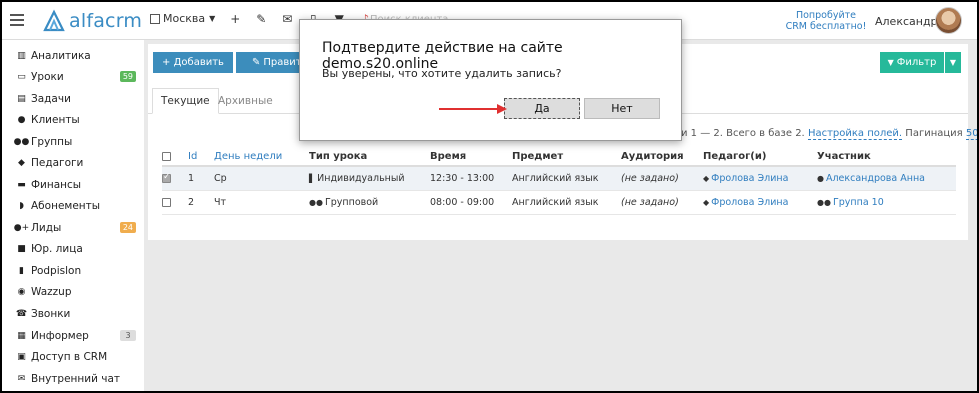 The height and width of the screenshot is (393, 979). What do you see at coordinates (442, 73) in the screenshot?
I see `confirm-dialog-message: Вы уверены, что хотите удалить запись?` at bounding box center [442, 73].